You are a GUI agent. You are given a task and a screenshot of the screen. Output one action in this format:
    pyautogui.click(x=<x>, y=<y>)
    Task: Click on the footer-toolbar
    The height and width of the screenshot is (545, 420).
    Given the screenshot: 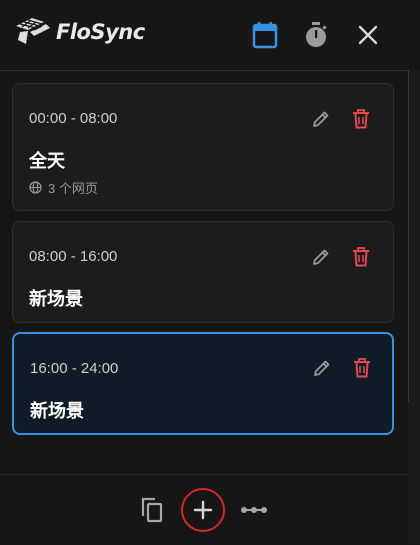 What is the action you would take?
    pyautogui.click(x=204, y=509)
    